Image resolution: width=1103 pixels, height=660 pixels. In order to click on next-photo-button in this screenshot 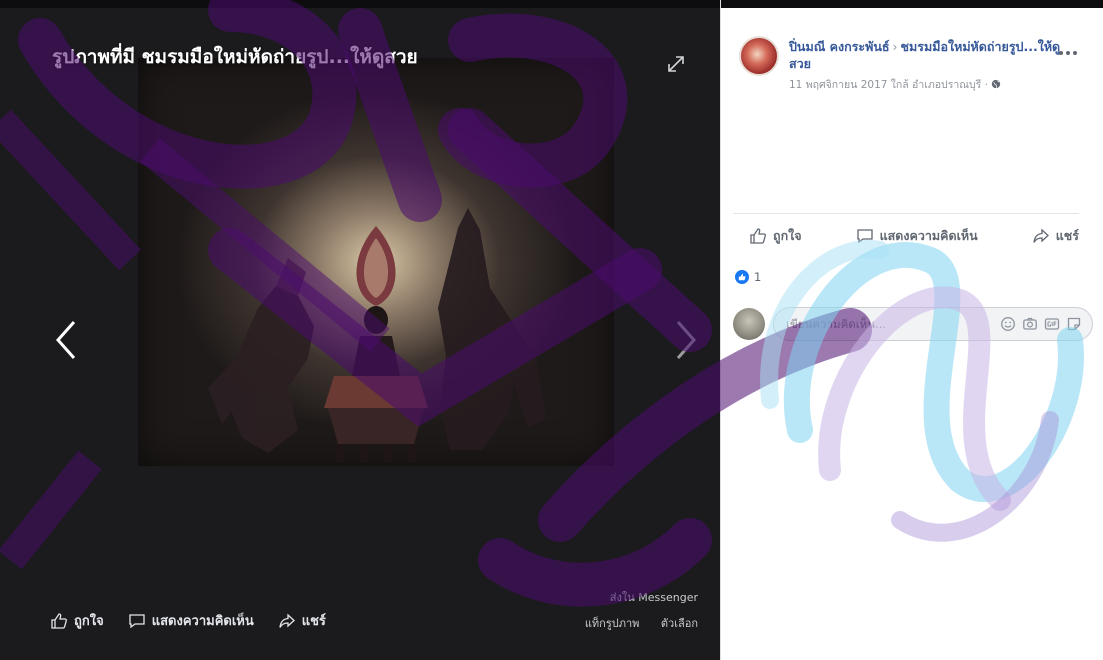, I will do `click(686, 340)`.